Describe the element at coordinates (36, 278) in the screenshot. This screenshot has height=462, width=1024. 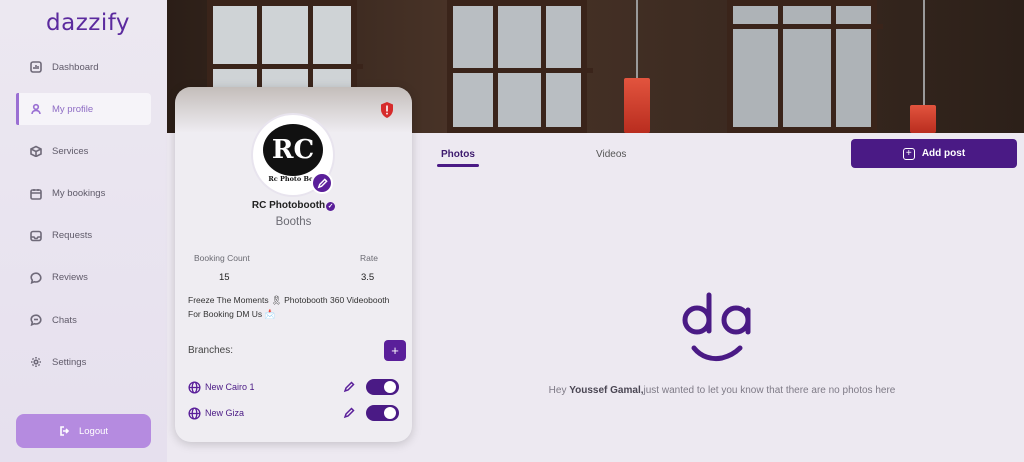
I see `speech-bubble-icon` at that location.